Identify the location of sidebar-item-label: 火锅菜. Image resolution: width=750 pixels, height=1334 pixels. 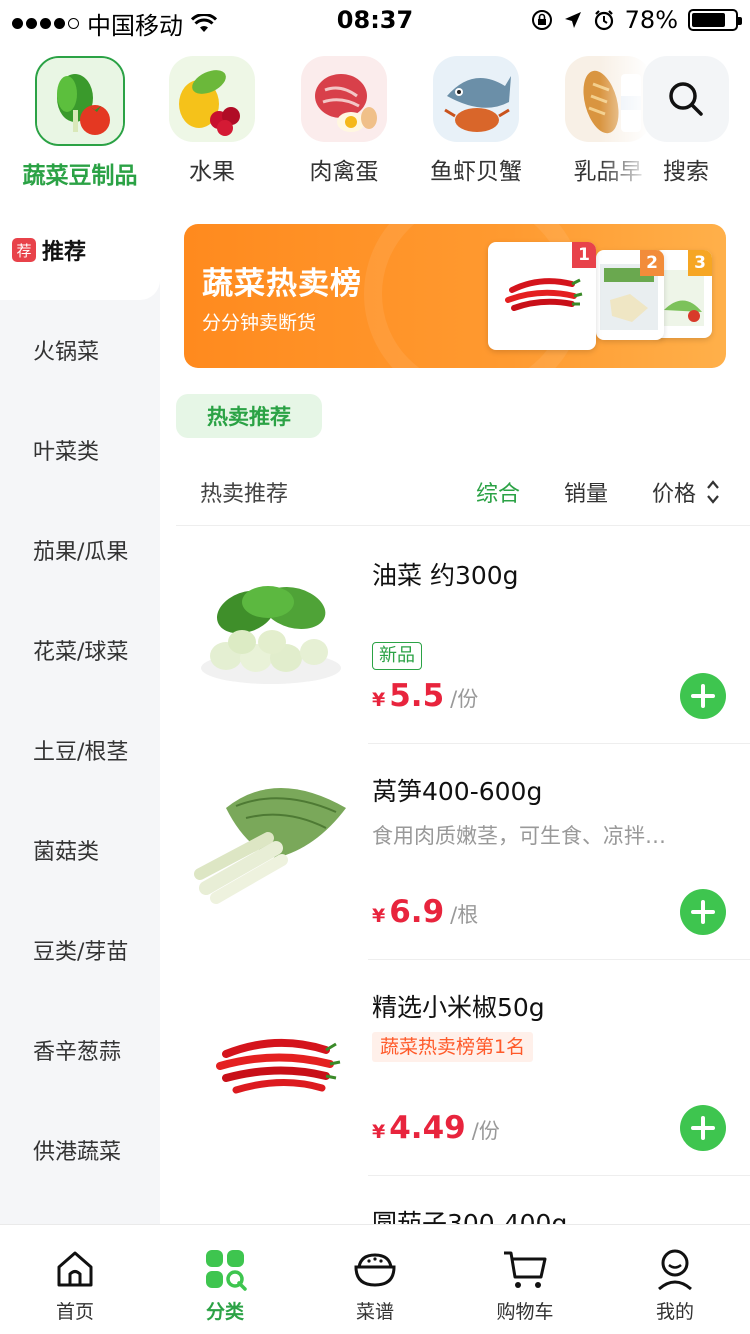
(66, 352).